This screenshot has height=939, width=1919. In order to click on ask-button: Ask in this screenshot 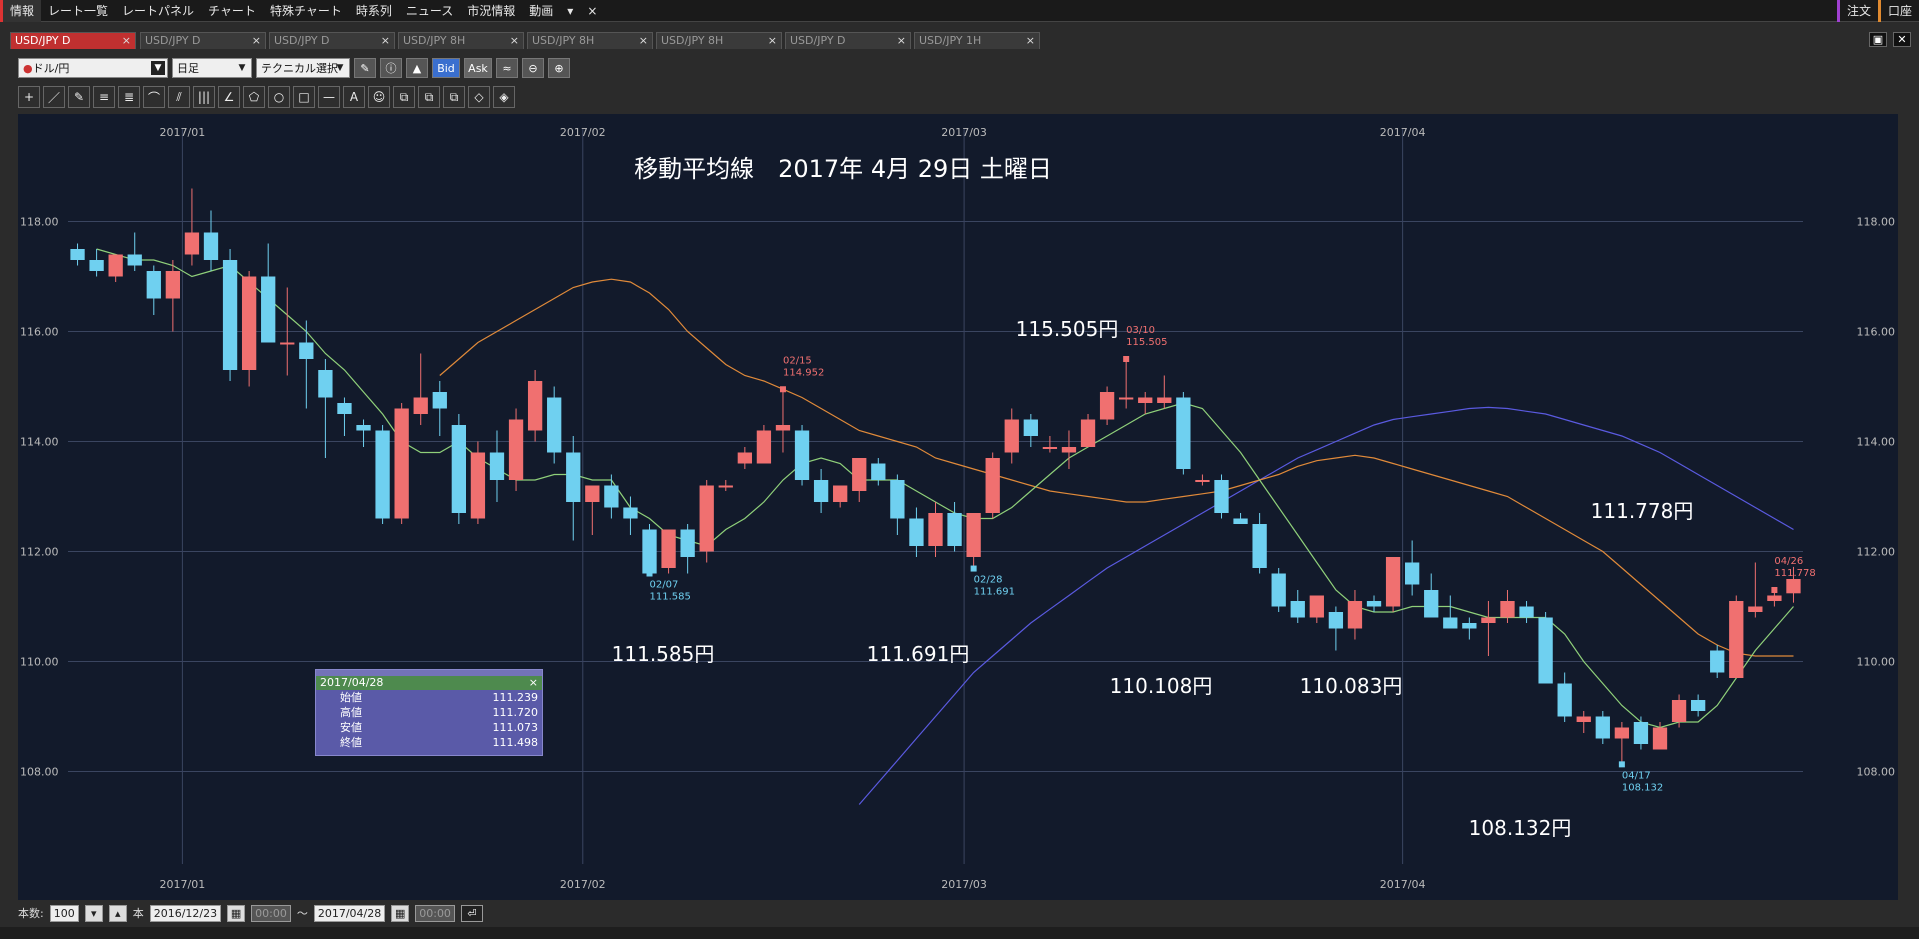, I will do `click(478, 68)`.